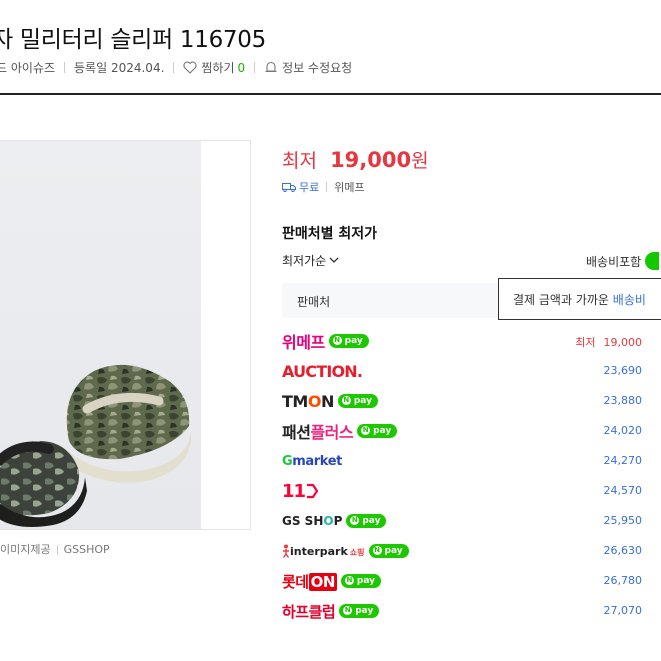 The width and height of the screenshot is (661, 661). What do you see at coordinates (357, 552) in the screenshot?
I see `logo-part: 쇼핑` at bounding box center [357, 552].